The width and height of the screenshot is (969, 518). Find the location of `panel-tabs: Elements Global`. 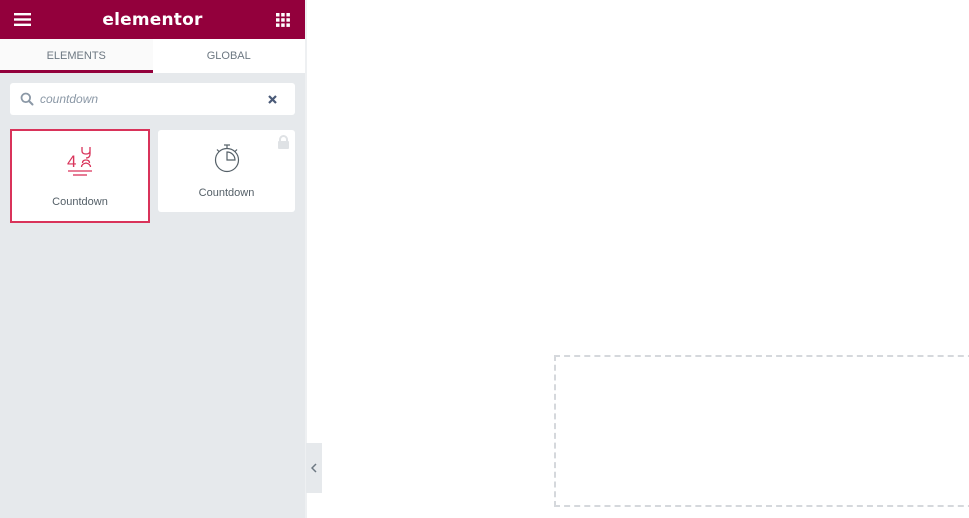

panel-tabs: Elements Global is located at coordinates (152, 56).